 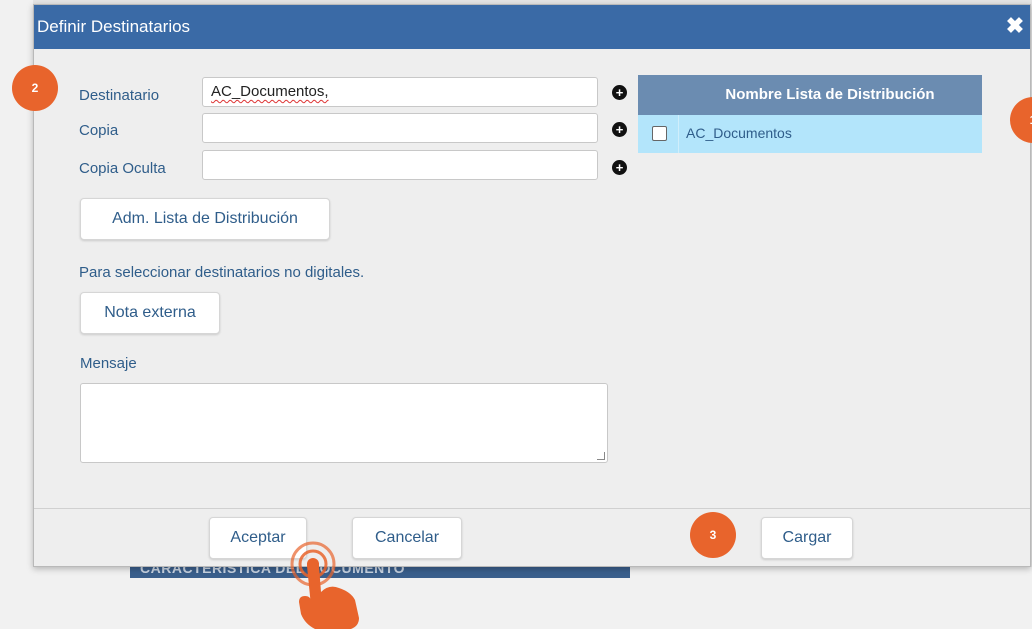 I want to click on row-checkbox, so click(x=659, y=133).